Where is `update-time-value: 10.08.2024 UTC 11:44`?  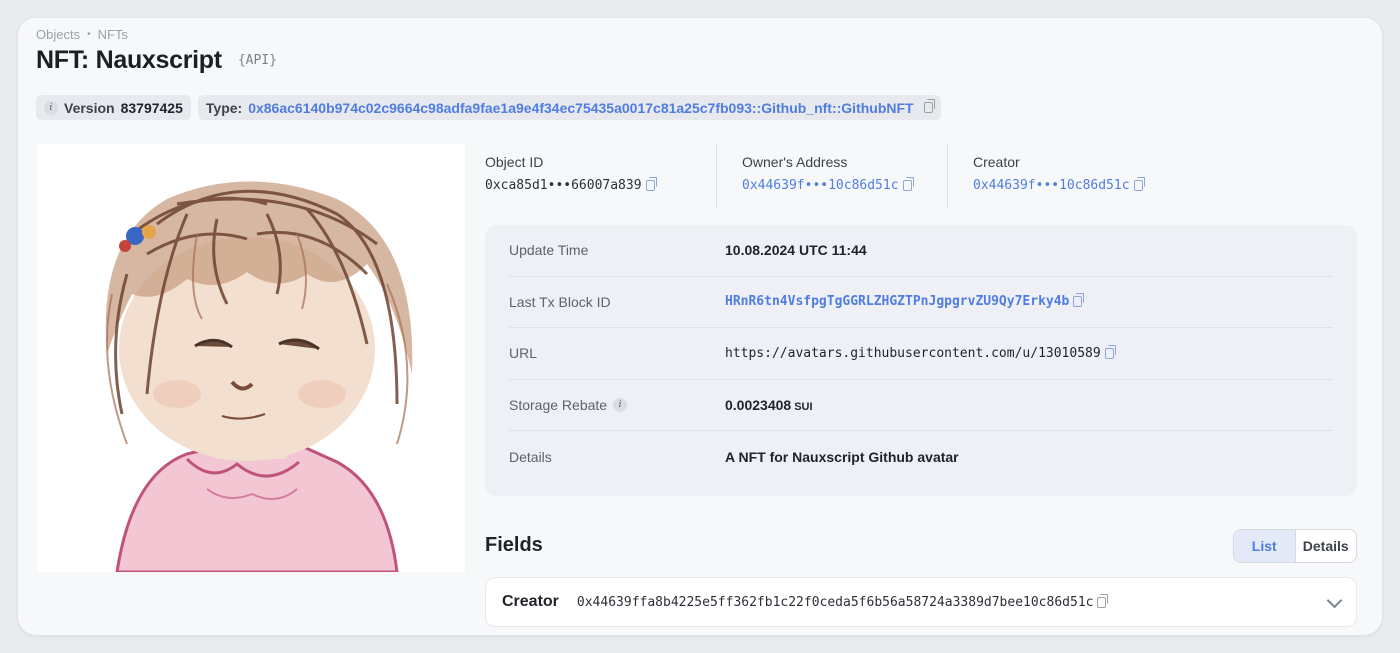
update-time-value: 10.08.2024 UTC 11:44 is located at coordinates (796, 250).